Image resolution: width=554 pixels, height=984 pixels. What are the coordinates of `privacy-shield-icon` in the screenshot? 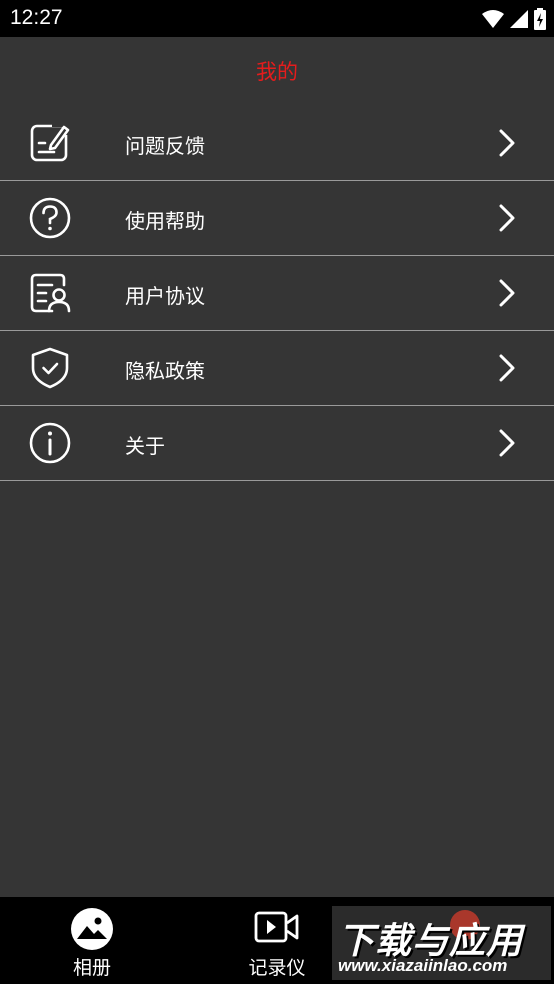 It's located at (50, 368).